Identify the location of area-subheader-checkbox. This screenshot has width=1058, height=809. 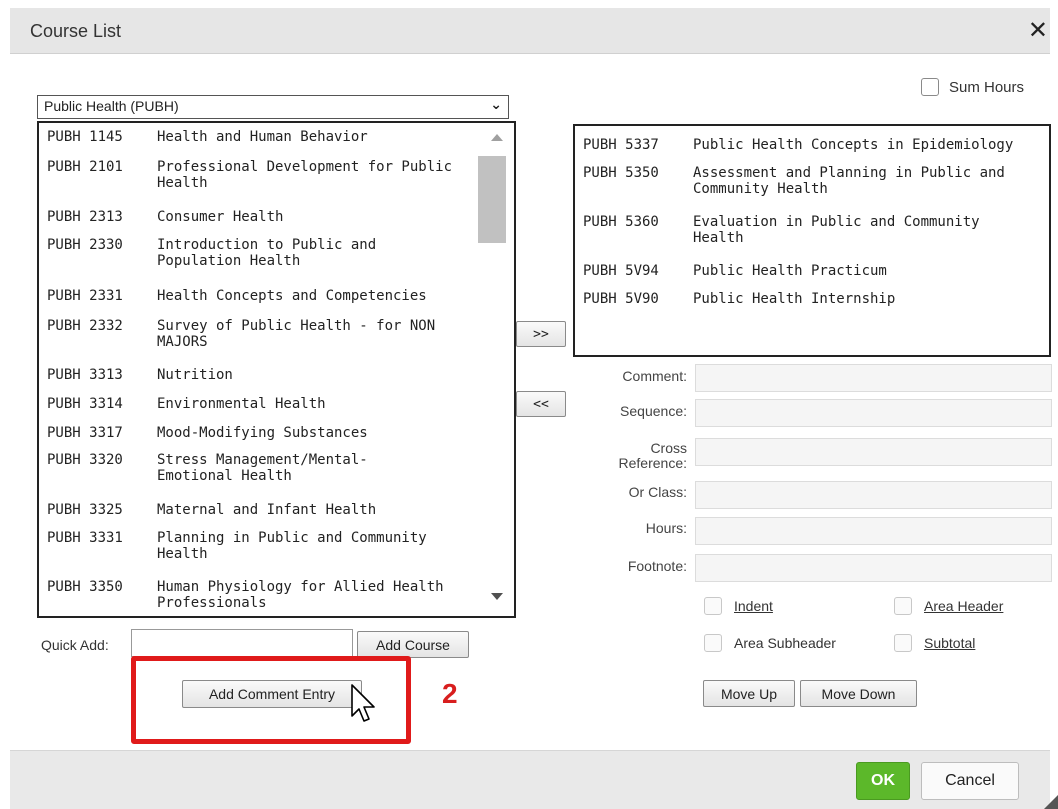
(713, 643).